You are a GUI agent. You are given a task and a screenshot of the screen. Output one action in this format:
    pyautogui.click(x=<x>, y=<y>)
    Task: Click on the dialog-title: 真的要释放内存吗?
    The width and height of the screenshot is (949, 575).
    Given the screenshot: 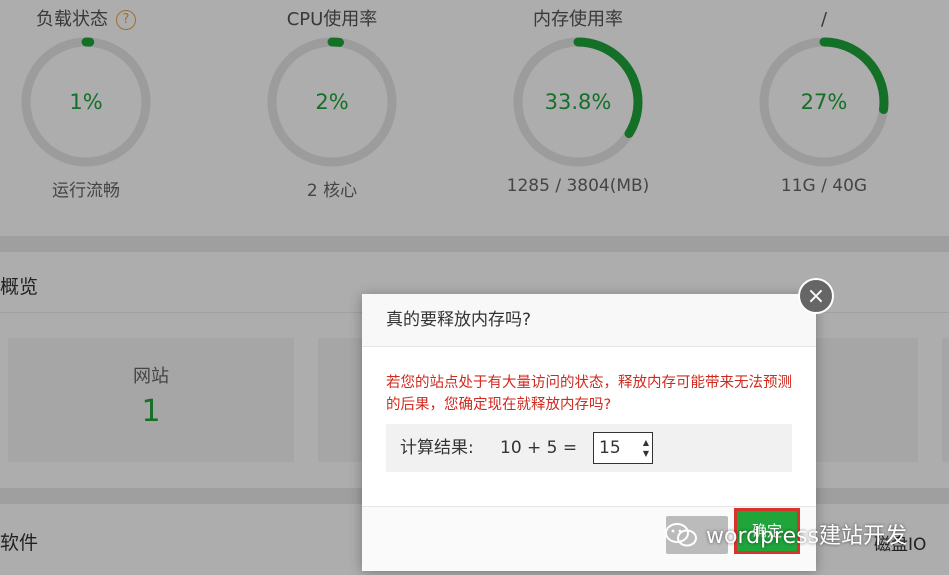 What is the action you would take?
    pyautogui.click(x=589, y=320)
    